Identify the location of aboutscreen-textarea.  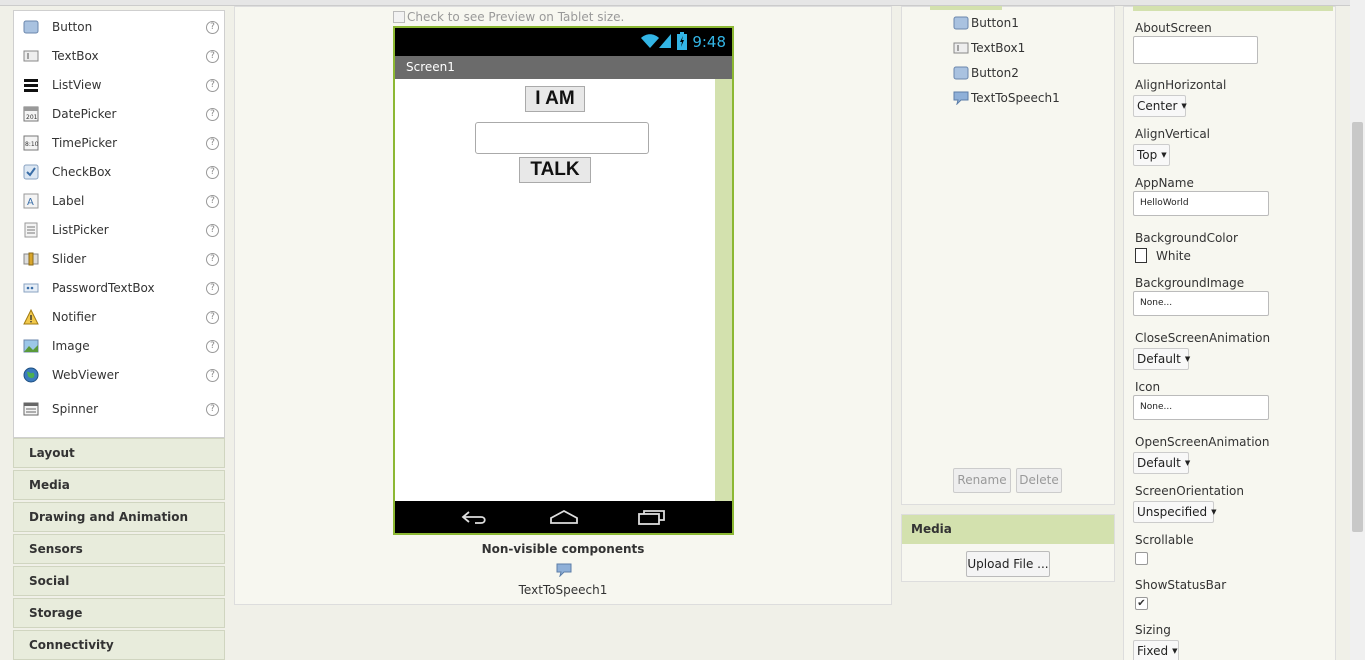
(1195, 50).